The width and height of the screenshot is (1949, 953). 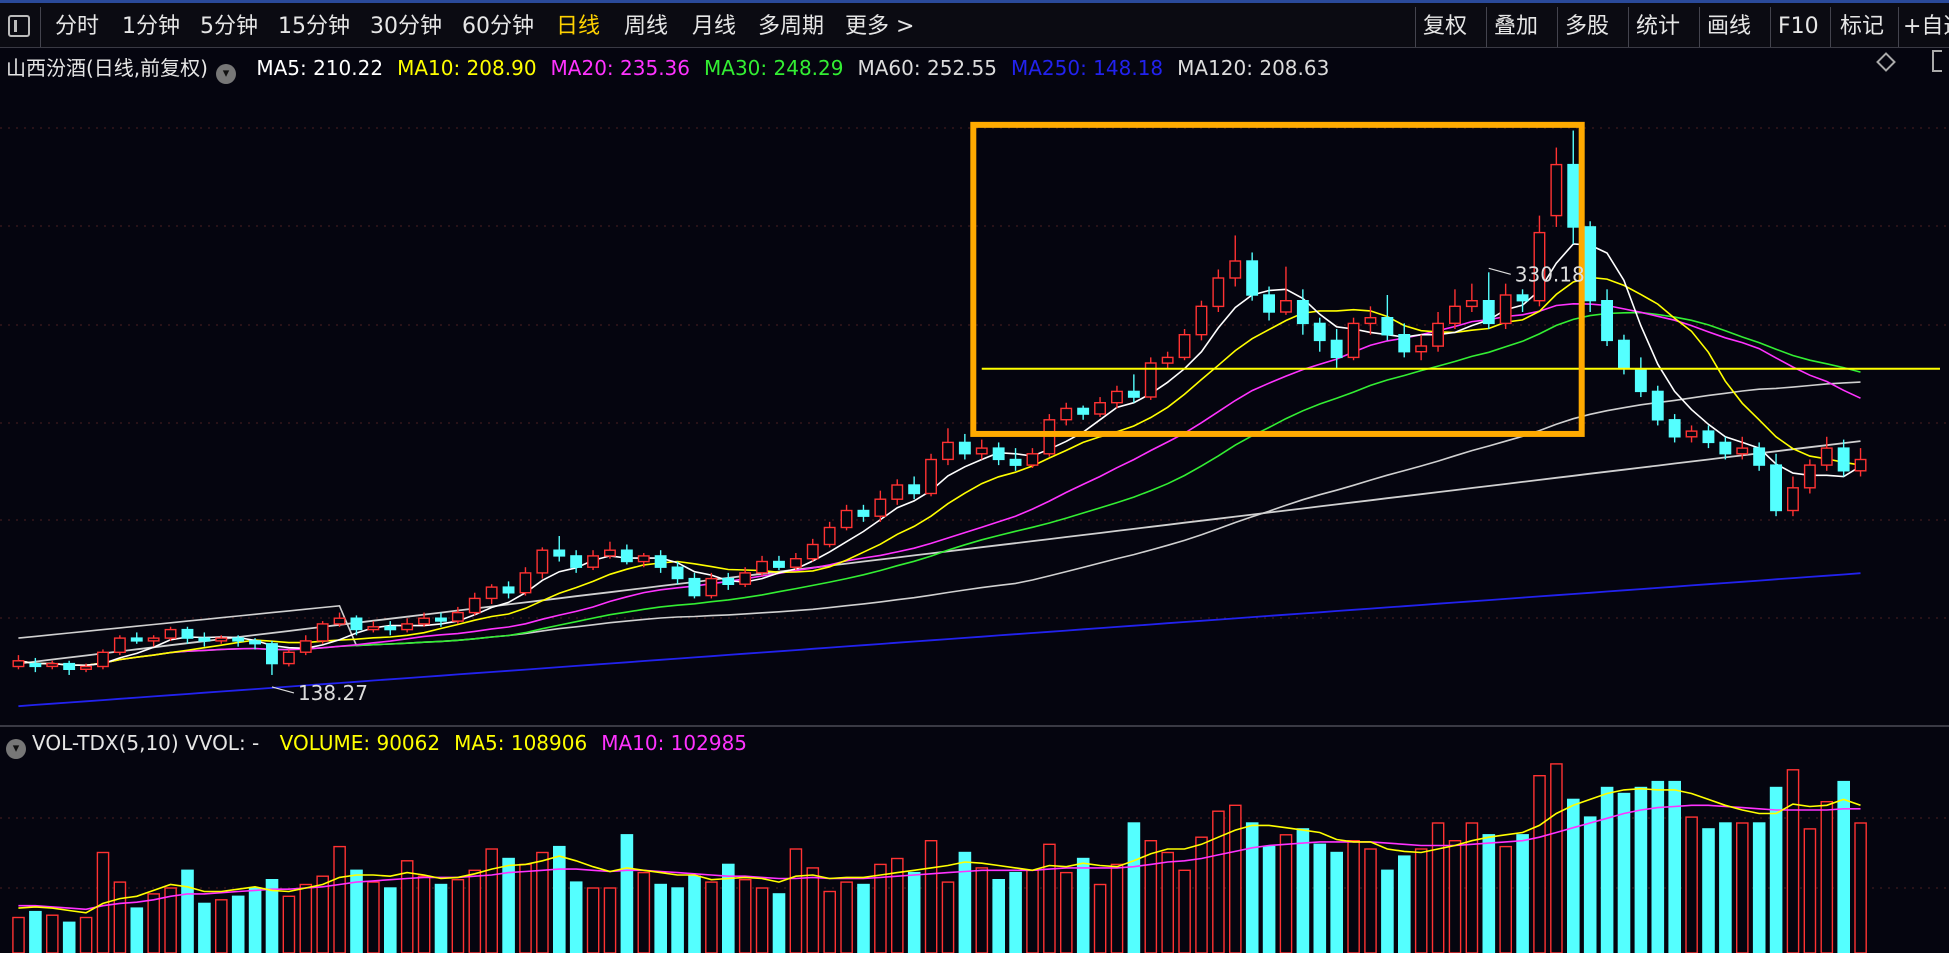 I want to click on chevron-right-icon: >, so click(x=902, y=26).